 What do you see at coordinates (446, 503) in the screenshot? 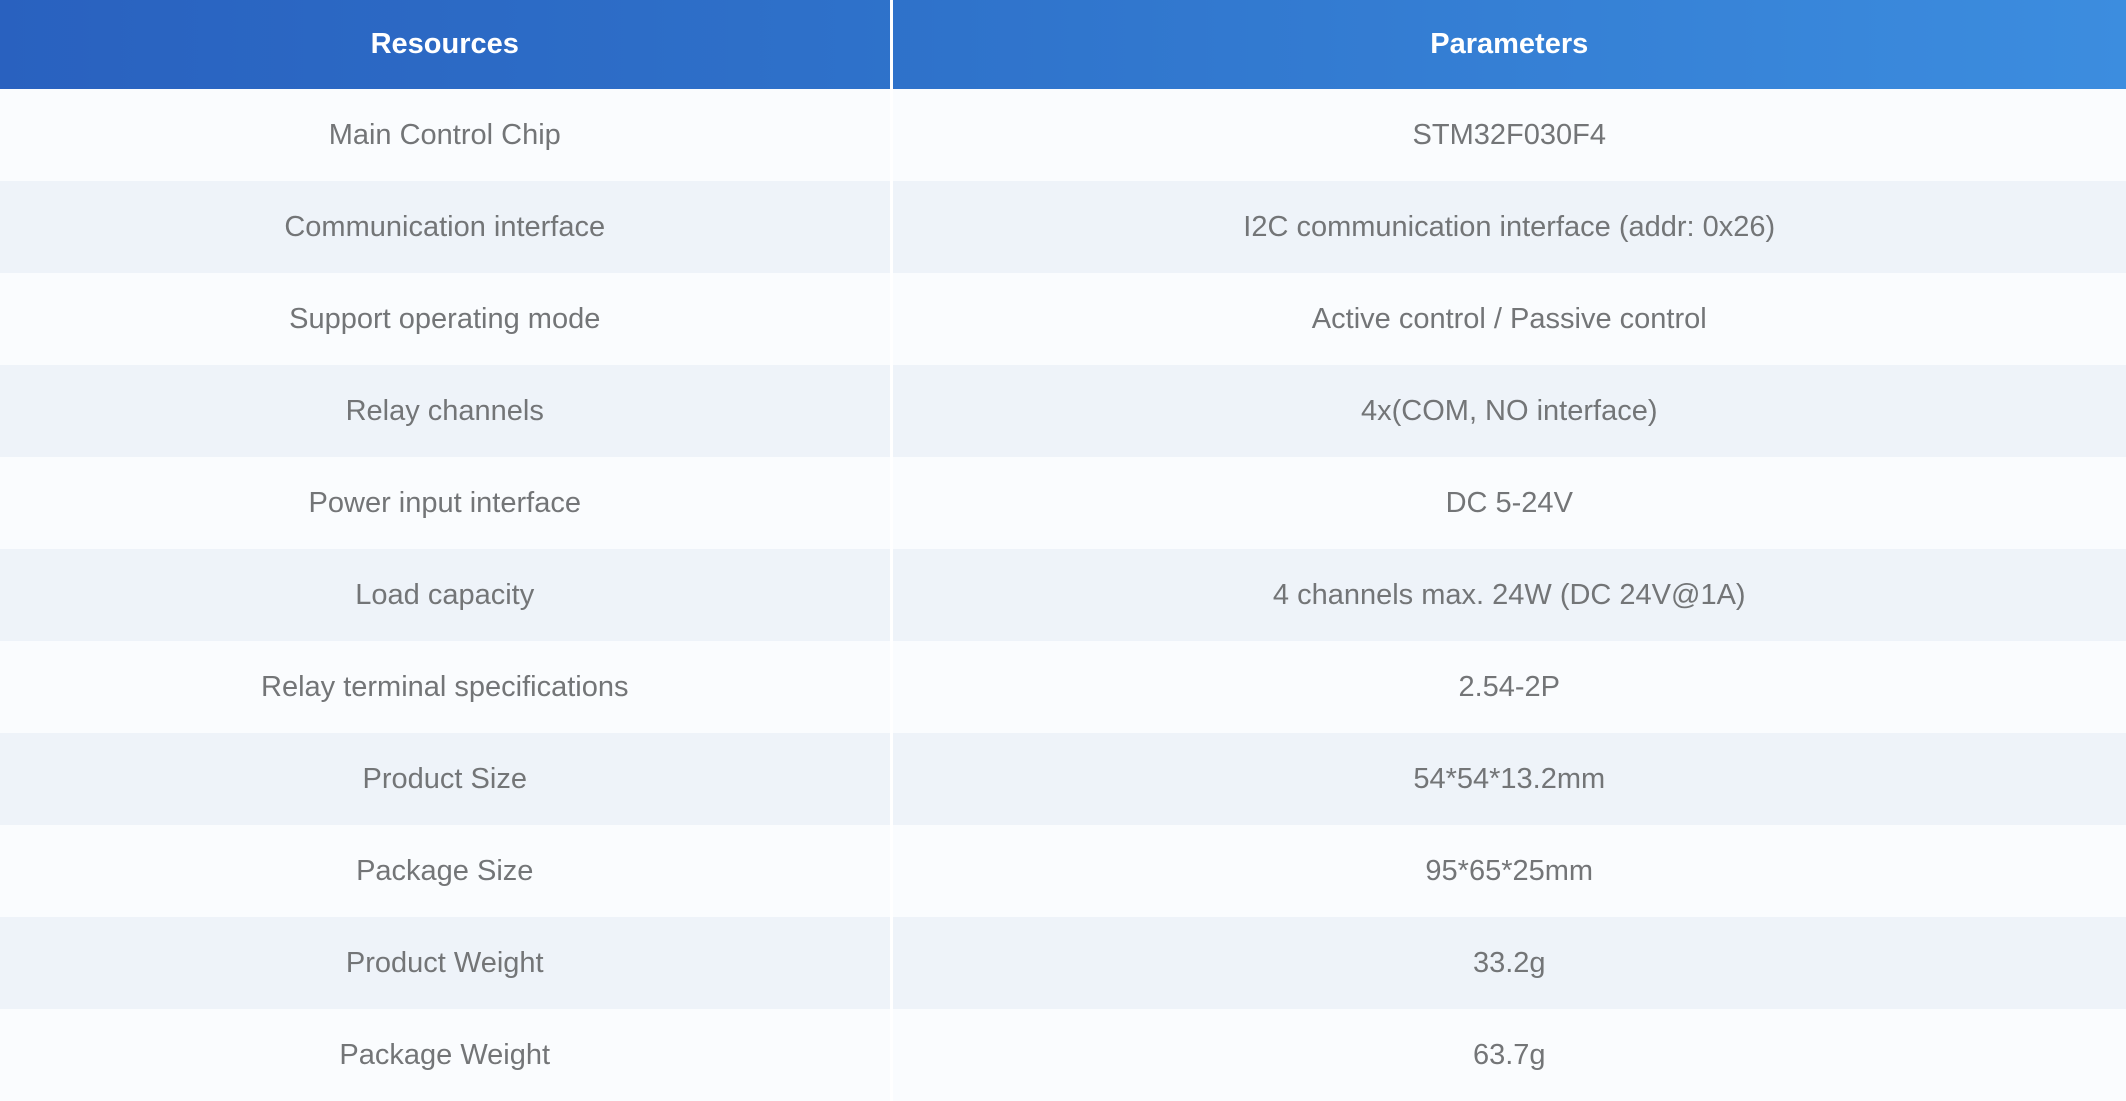
I see `resource-cell: Power input interface` at bounding box center [446, 503].